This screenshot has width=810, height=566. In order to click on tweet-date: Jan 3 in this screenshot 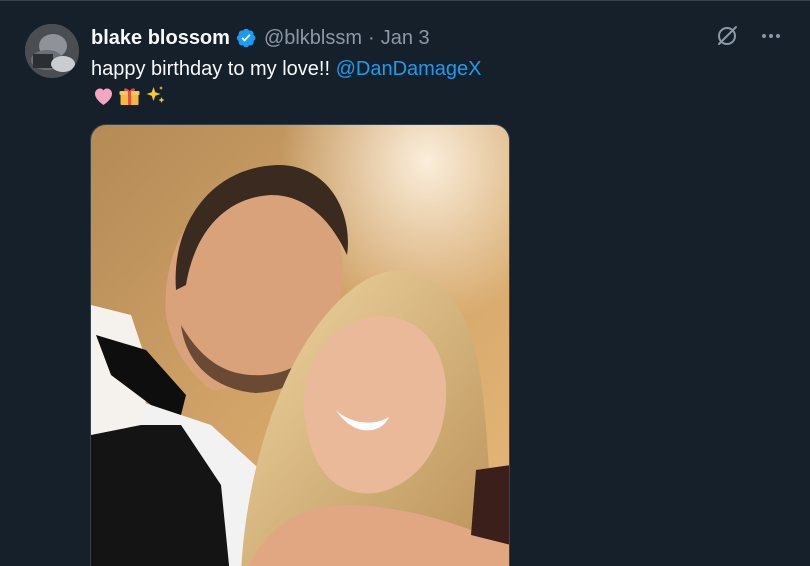, I will do `click(405, 38)`.